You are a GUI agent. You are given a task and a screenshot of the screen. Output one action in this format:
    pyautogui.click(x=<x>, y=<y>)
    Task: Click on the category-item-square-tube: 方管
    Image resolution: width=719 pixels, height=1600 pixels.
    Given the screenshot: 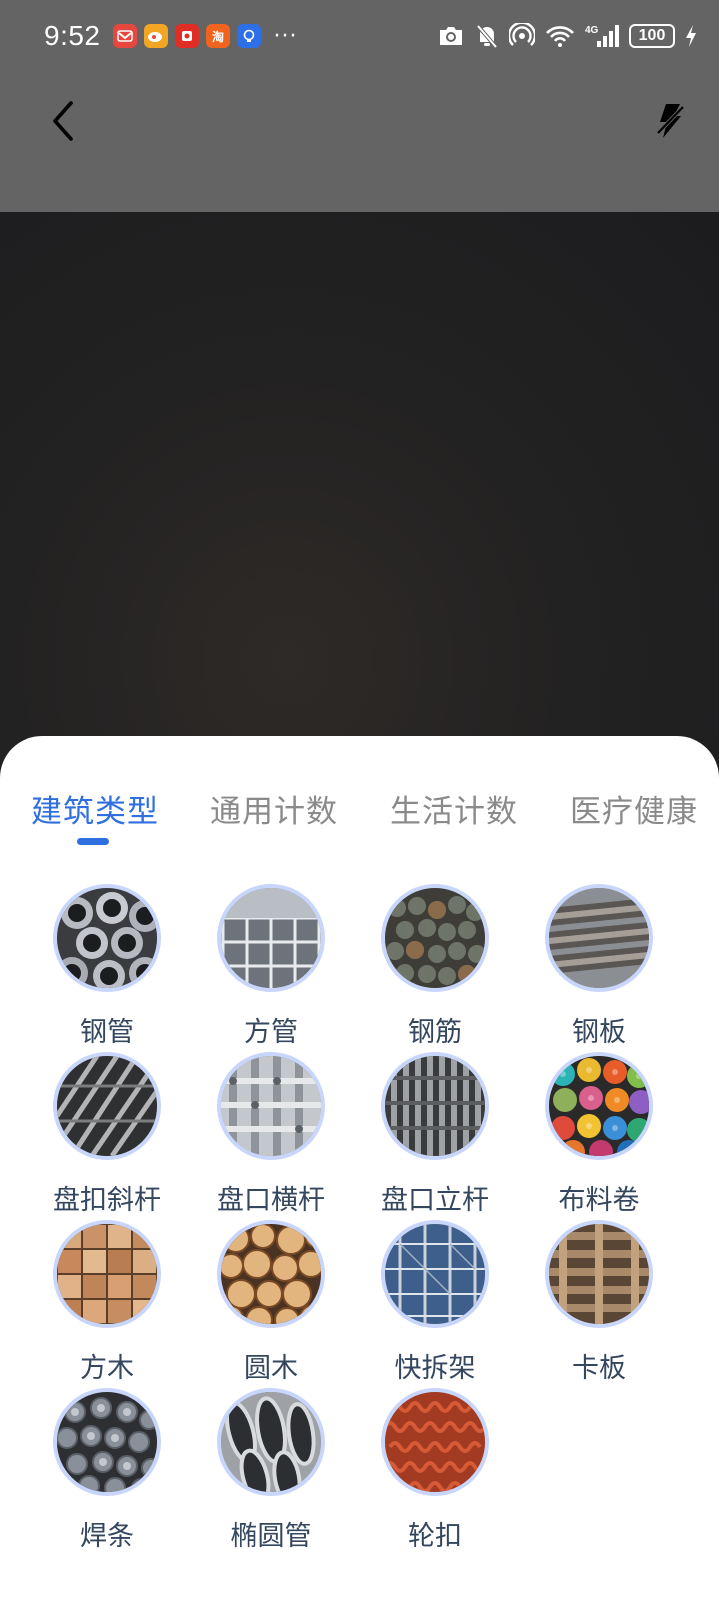 What is the action you would take?
    pyautogui.click(x=271, y=968)
    